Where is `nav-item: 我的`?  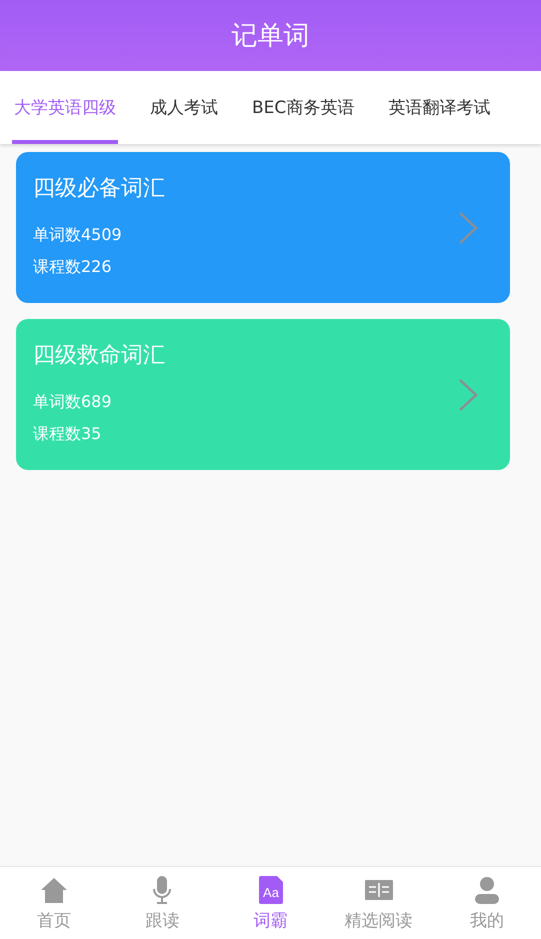 nav-item: 我的 is located at coordinates (486, 903).